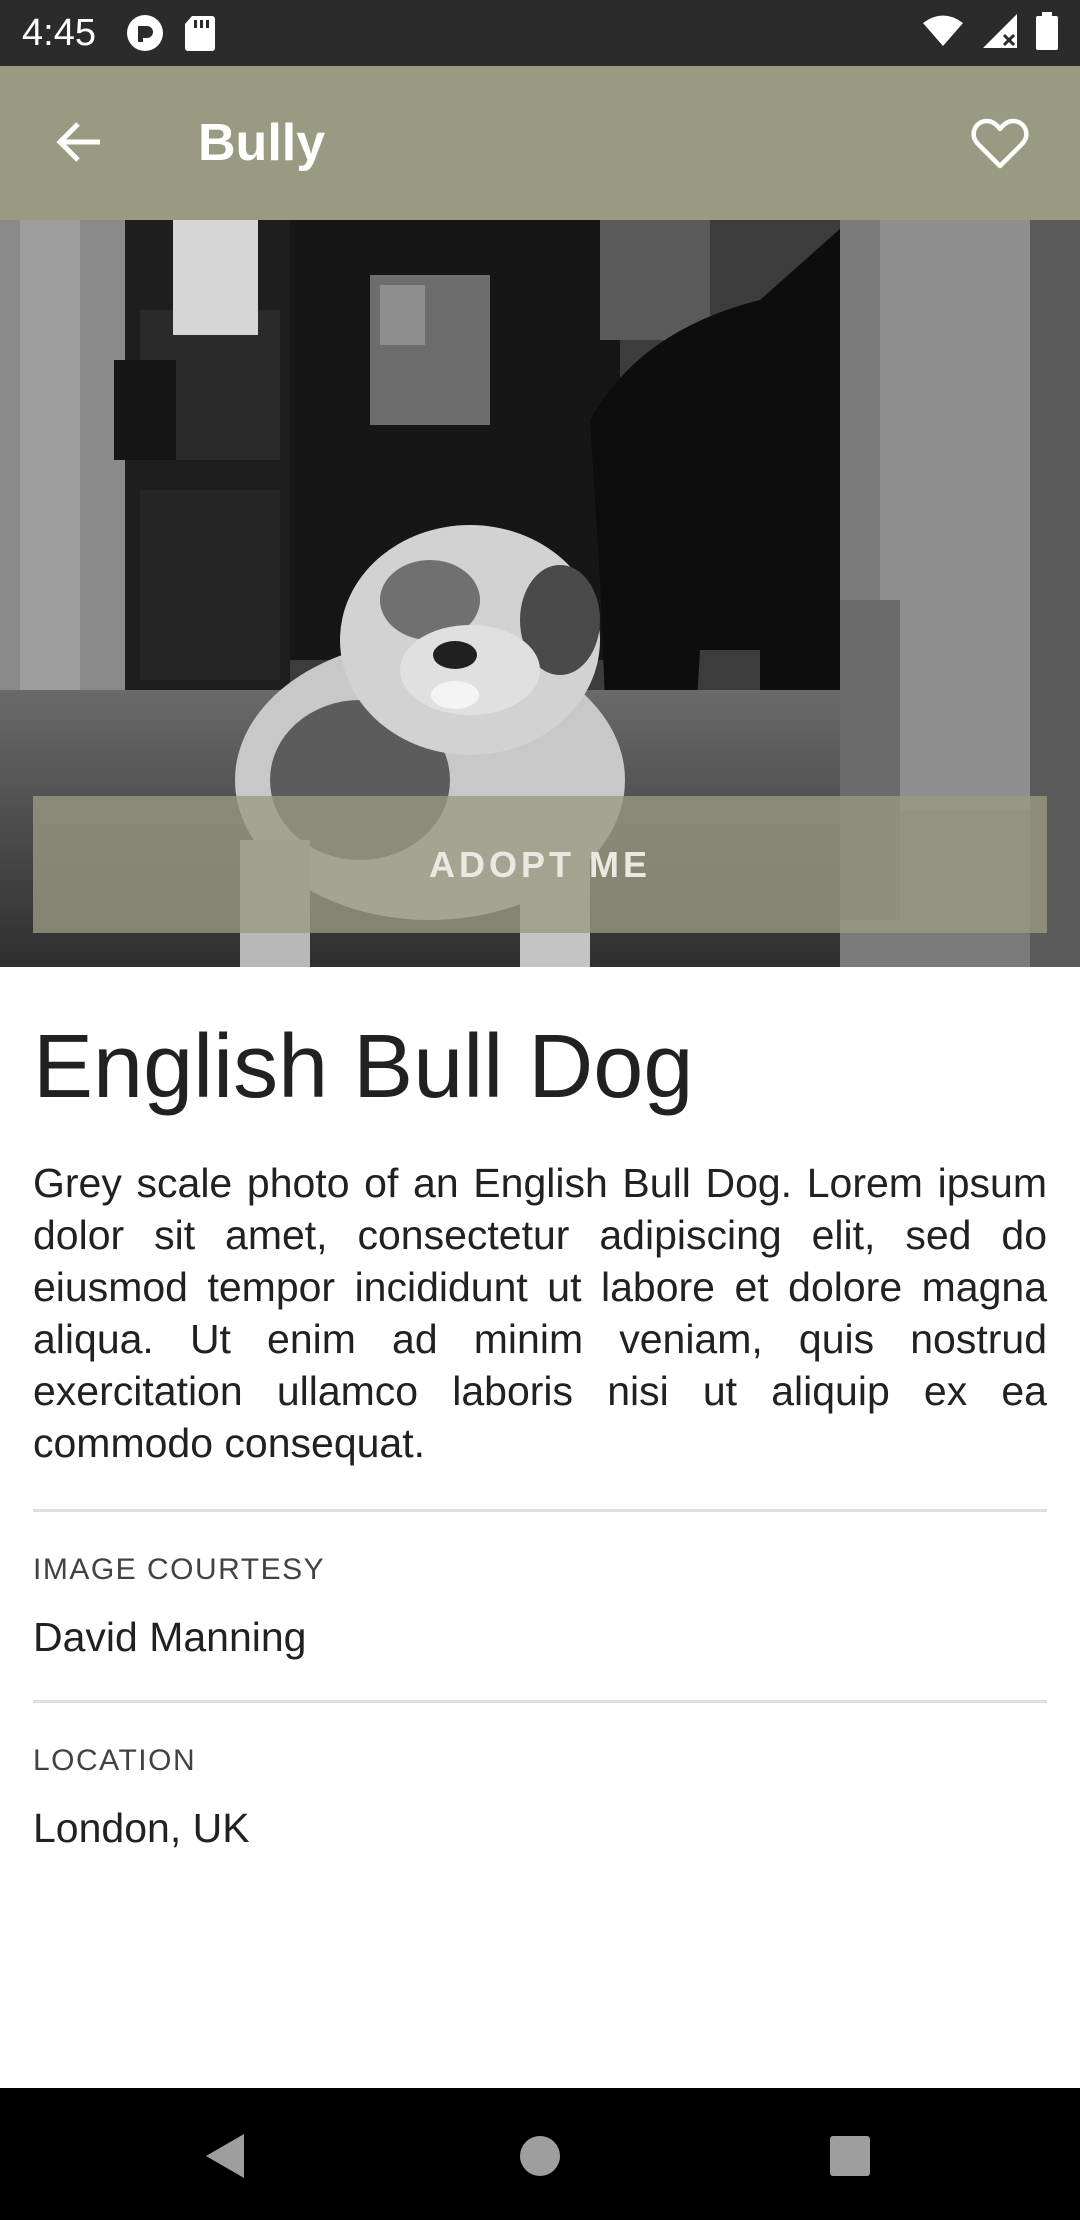  What do you see at coordinates (171, 35) in the screenshot?
I see `status-left-icons` at bounding box center [171, 35].